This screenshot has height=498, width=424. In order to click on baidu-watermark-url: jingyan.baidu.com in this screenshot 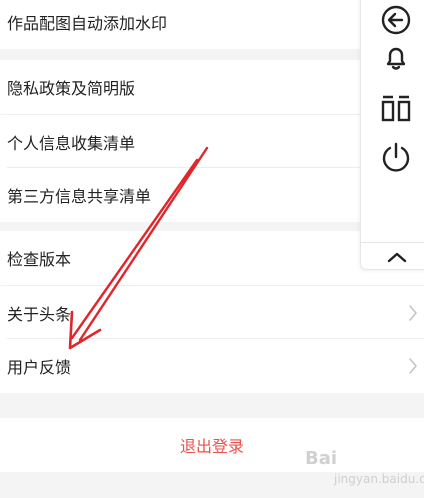, I will do `click(379, 479)`.